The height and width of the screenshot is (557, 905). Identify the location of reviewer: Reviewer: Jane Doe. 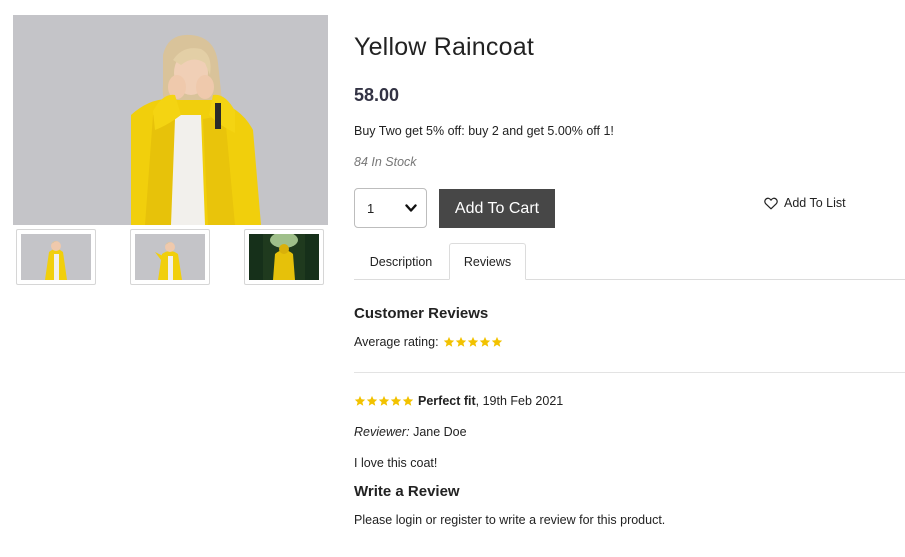
(410, 432).